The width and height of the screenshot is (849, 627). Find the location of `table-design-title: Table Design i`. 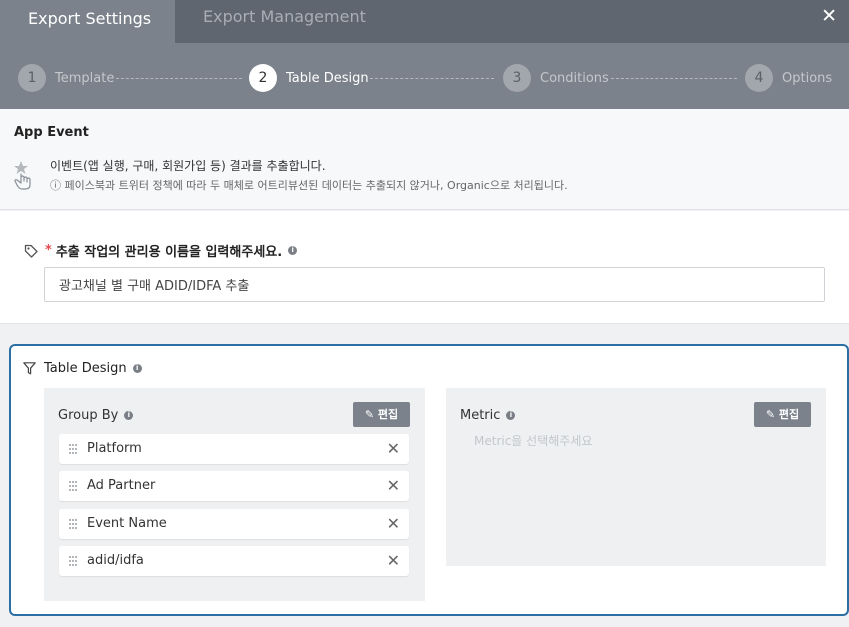

table-design-title: Table Design i is located at coordinates (82, 368).